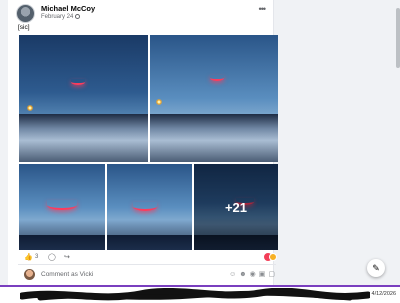  What do you see at coordinates (52, 257) in the screenshot?
I see `comment-icon: ◯` at bounding box center [52, 257].